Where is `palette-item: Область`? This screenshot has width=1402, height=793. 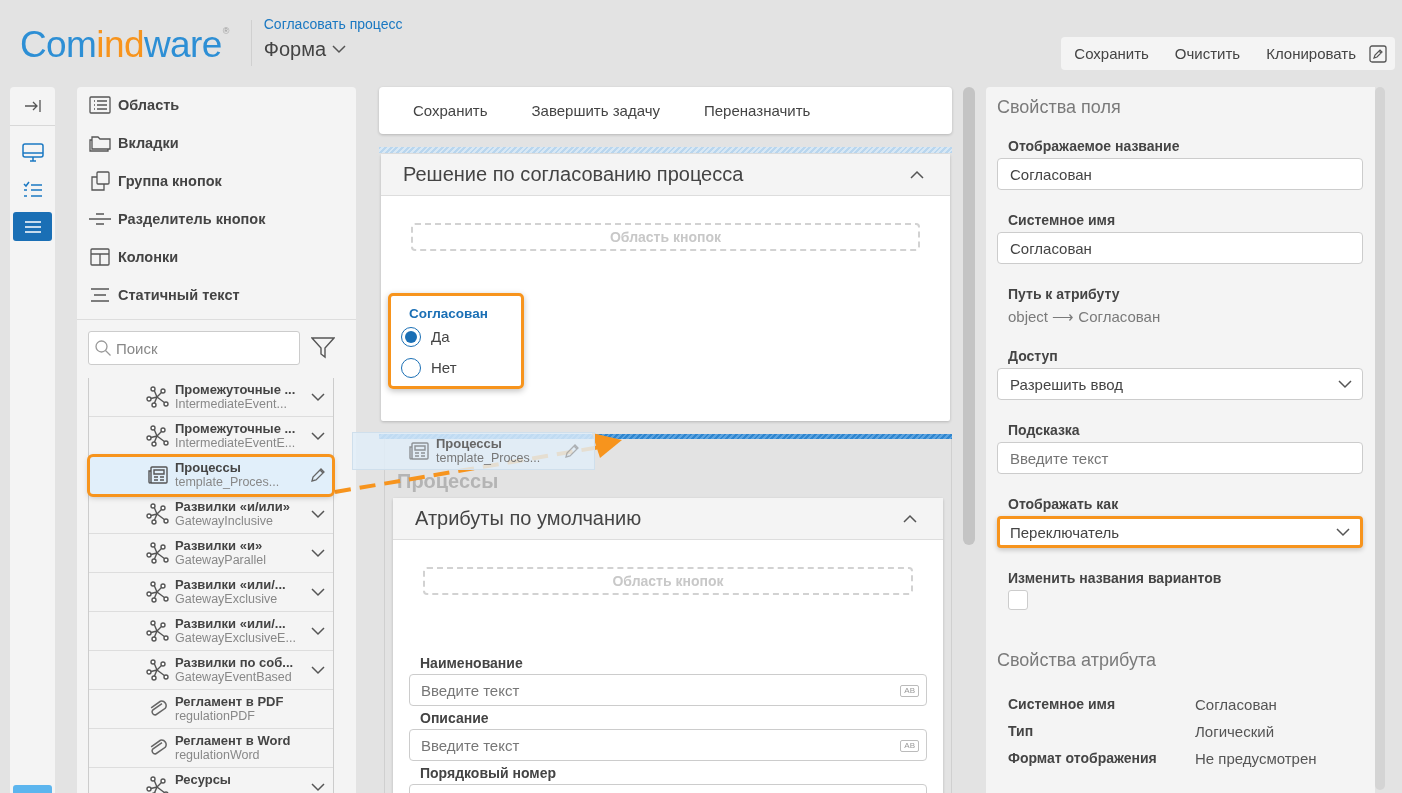
palette-item: Область is located at coordinates (216, 105).